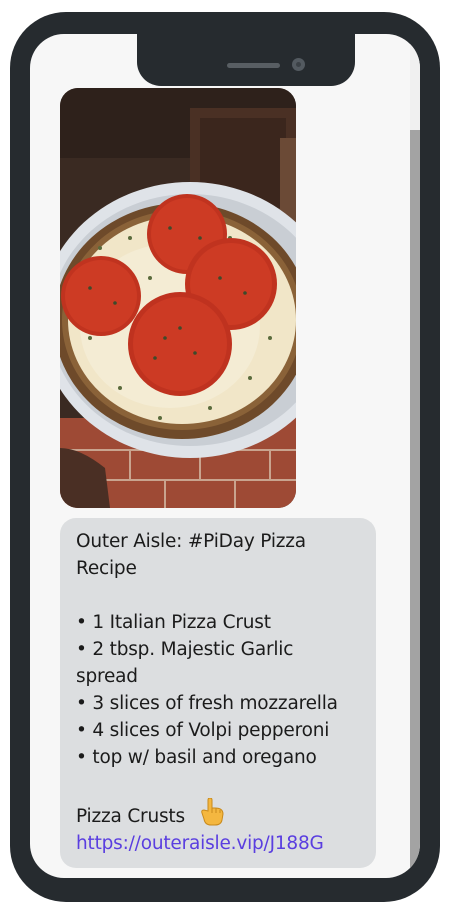 Image resolution: width=450 pixels, height=914 pixels. Describe the element at coordinates (107, 676) in the screenshot. I see `ingredient-line: spread` at that location.